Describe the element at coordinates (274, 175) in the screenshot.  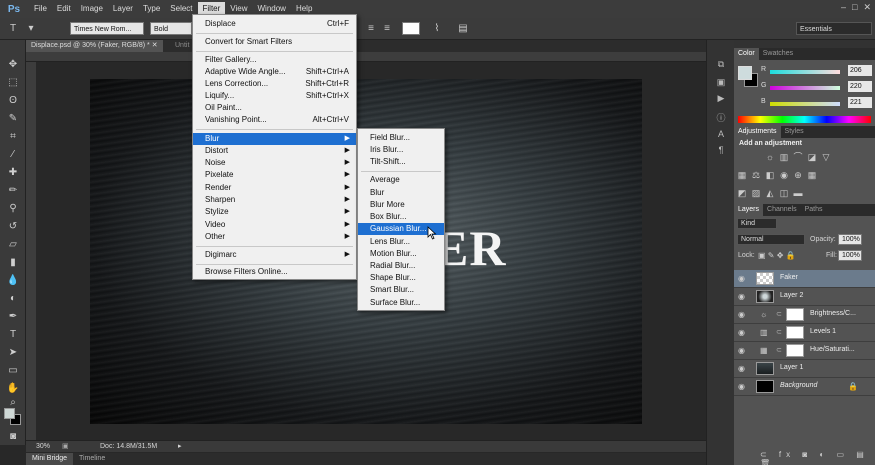
I see `menu-item-pixelate: Pixelate ▶` at that location.